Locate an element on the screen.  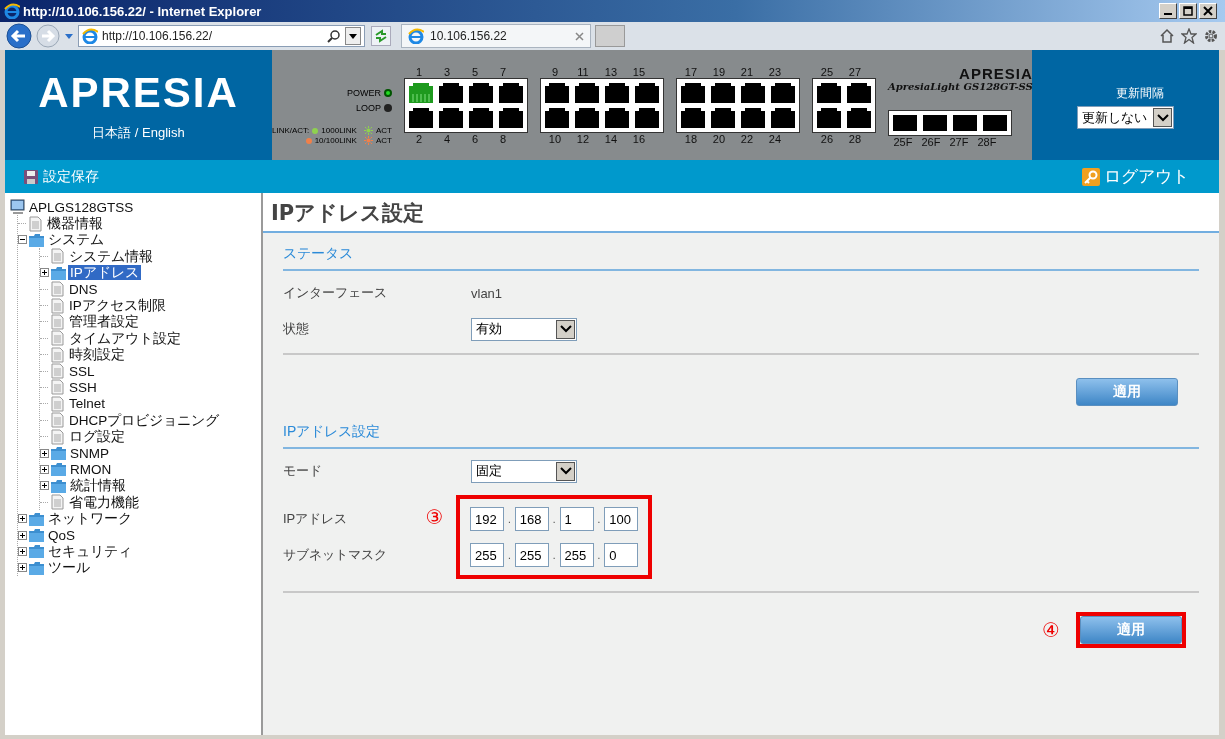
field-label: IPアドレス is located at coordinates (316, 519).